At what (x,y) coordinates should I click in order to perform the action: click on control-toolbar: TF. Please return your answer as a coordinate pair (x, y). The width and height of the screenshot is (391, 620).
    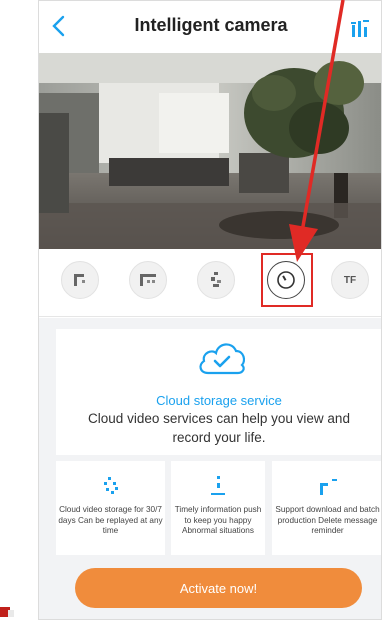
    Looking at the image, I should click on (210, 283).